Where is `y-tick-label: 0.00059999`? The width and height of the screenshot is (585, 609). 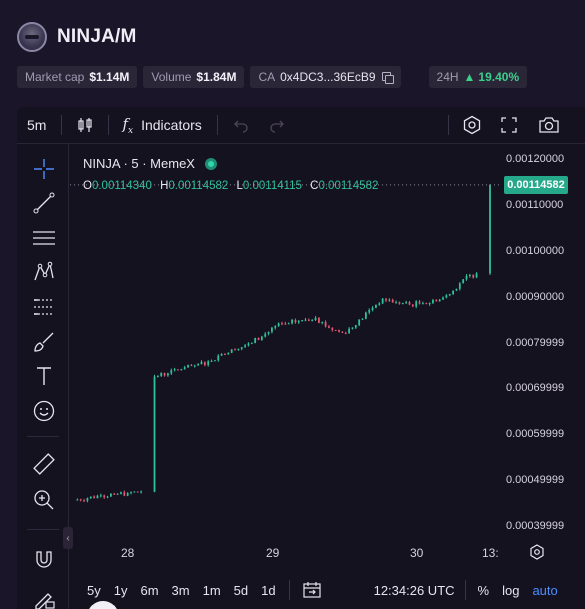 y-tick-label: 0.00059999 is located at coordinates (535, 434).